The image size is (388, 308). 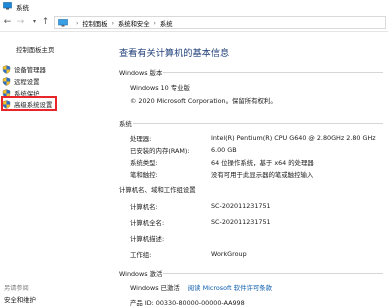 I want to click on sidebar-item-label: 设备管理器, so click(x=30, y=70).